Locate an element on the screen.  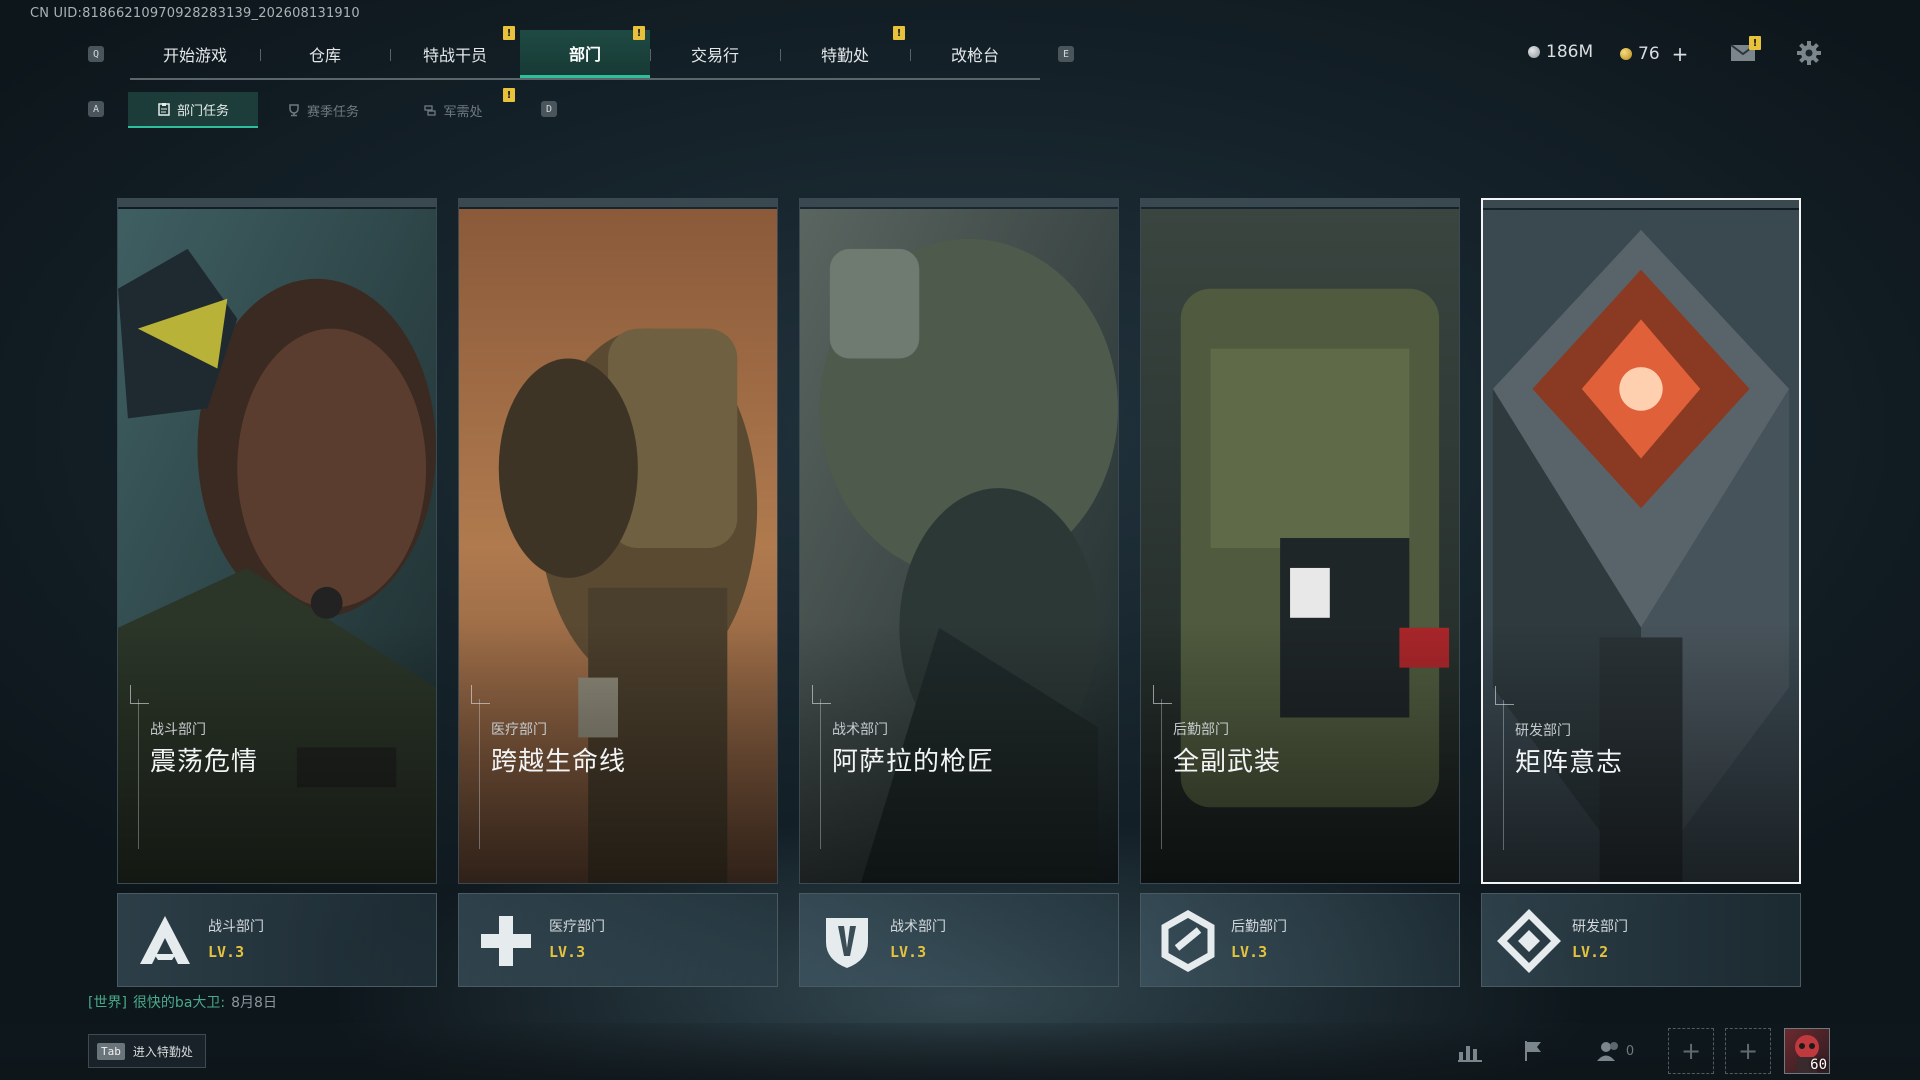
tab-label: 改枪台 is located at coordinates (974, 55).